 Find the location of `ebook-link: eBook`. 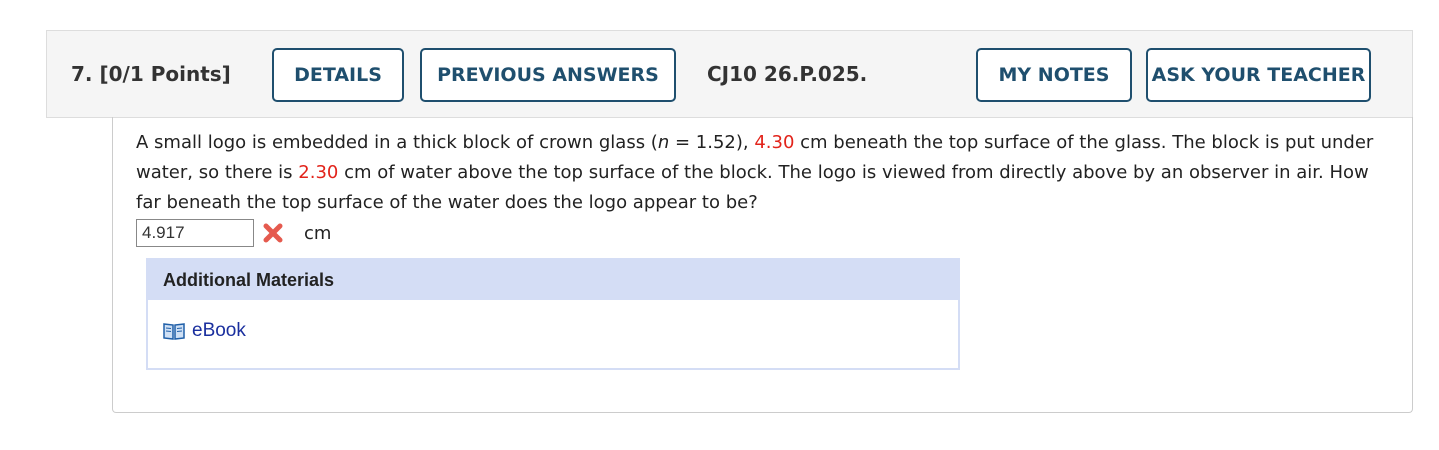

ebook-link: eBook is located at coordinates (219, 331).